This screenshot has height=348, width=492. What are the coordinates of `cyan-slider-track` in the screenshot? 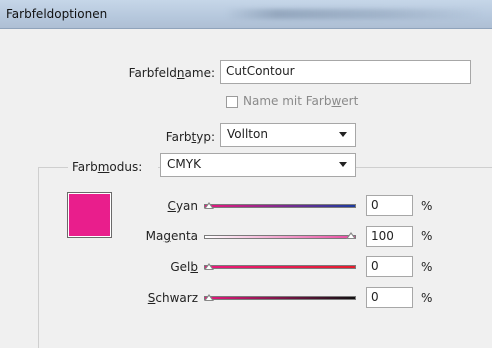 It's located at (280, 206).